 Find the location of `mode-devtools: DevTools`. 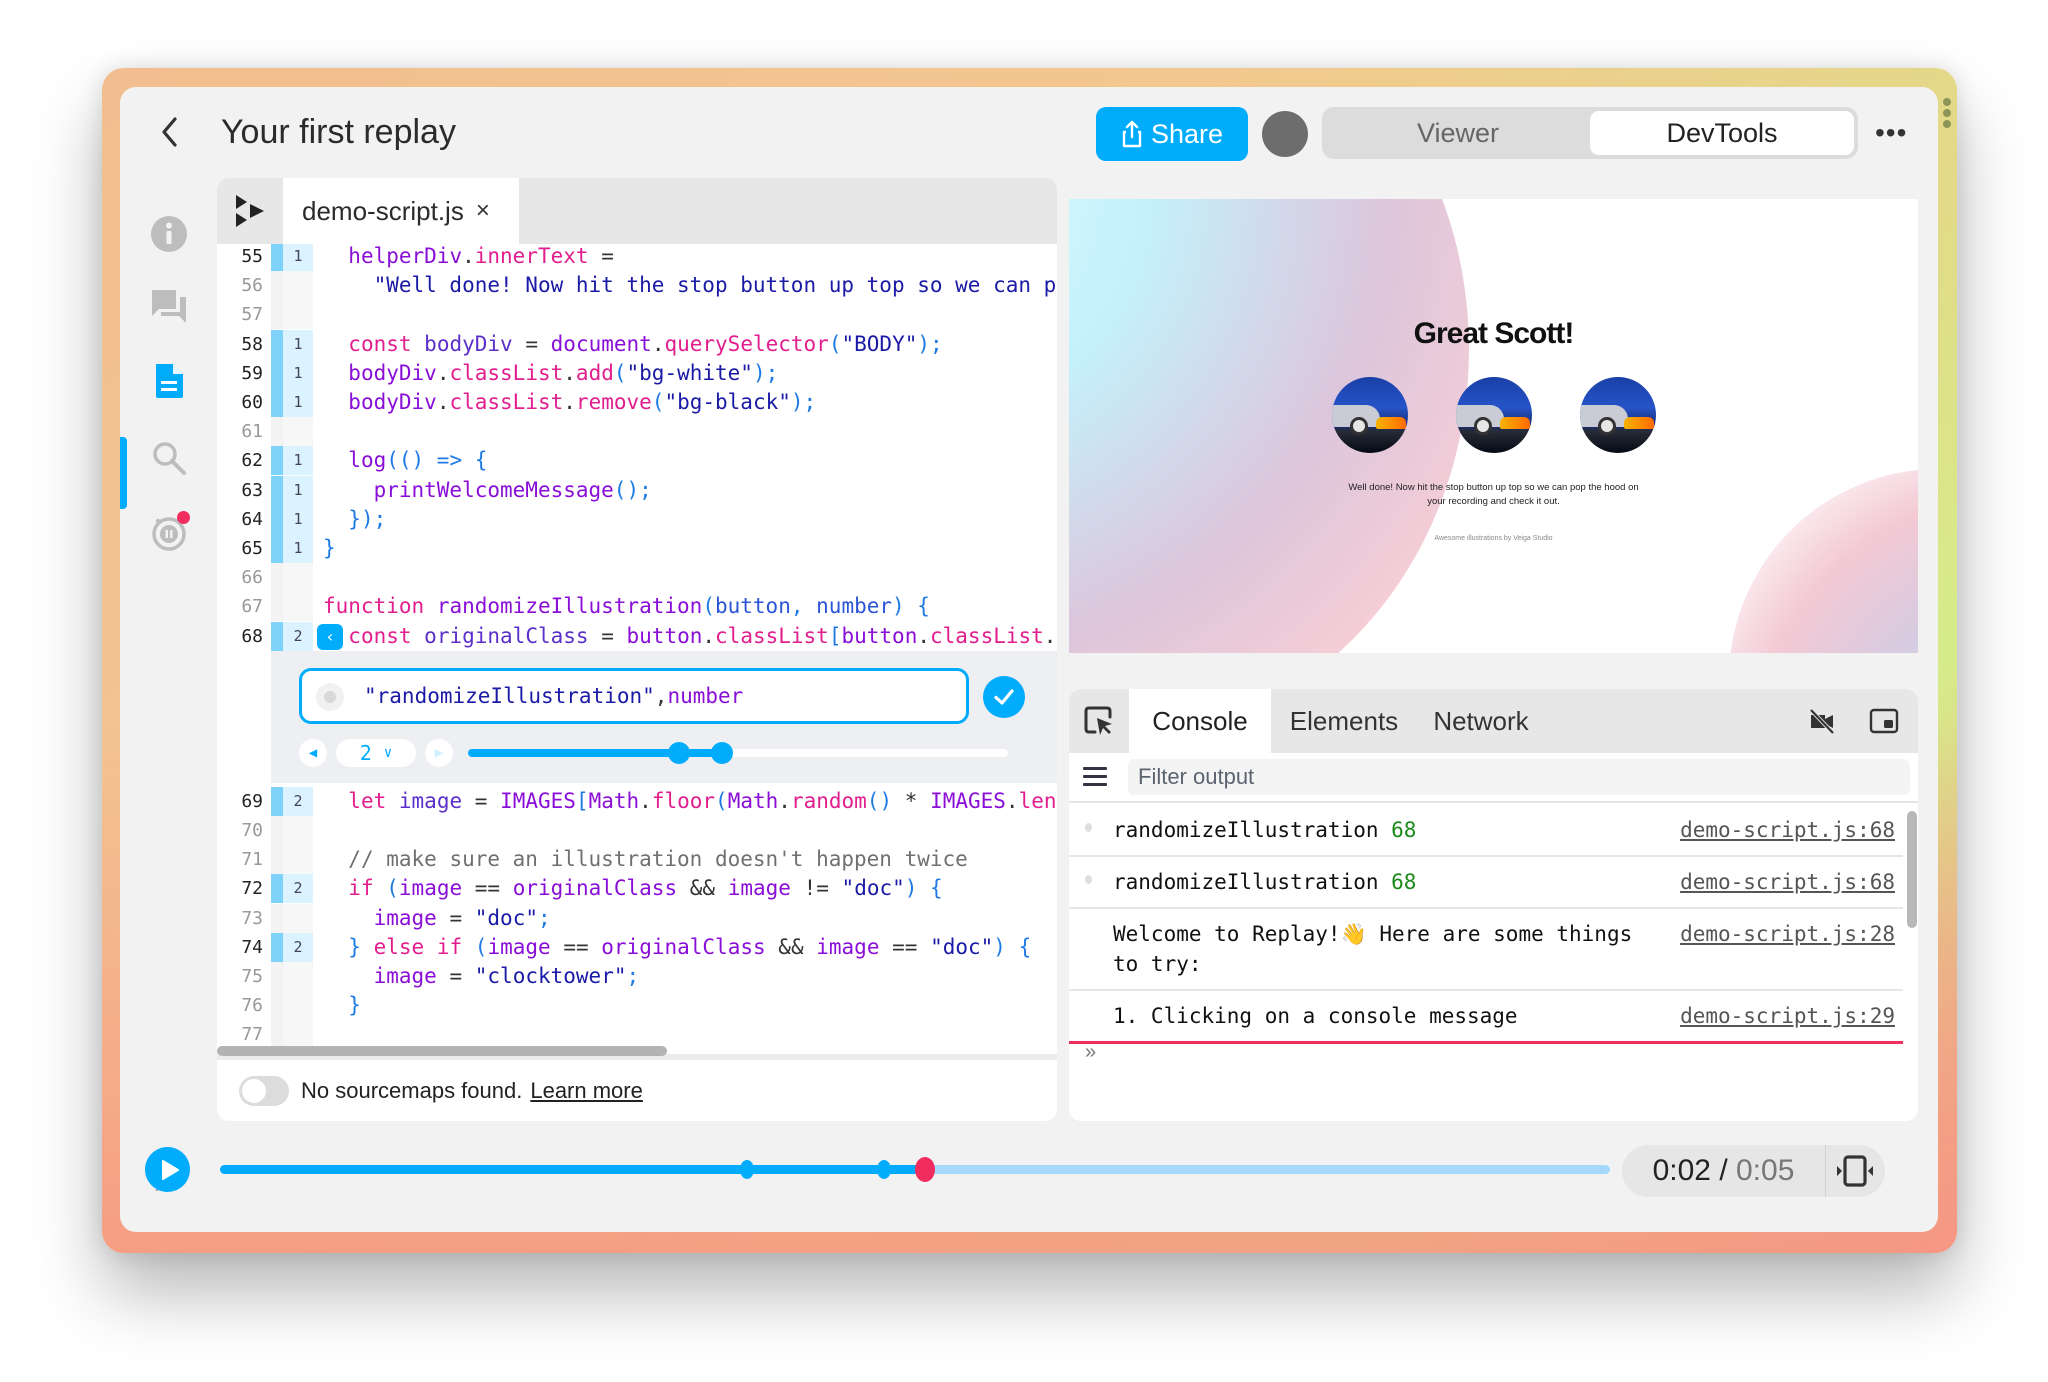

mode-devtools: DevTools is located at coordinates (1722, 133).